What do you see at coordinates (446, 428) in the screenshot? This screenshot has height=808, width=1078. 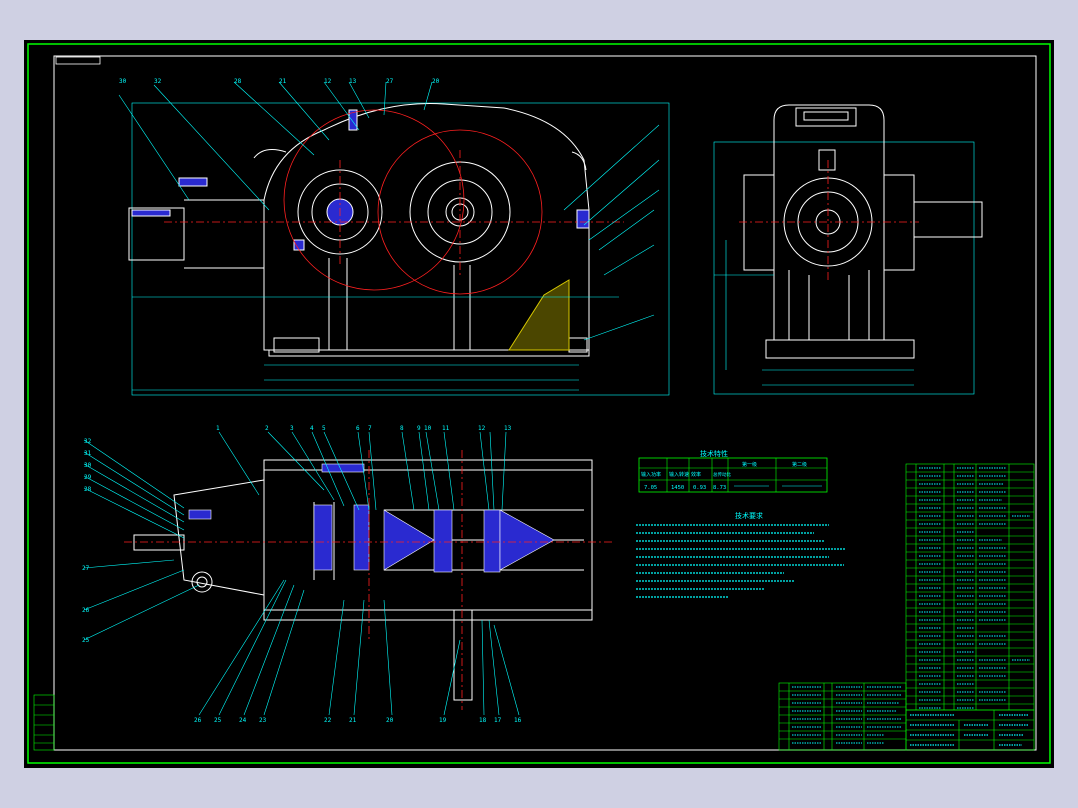 I see `plan-balloon-top-10: 11` at bounding box center [446, 428].